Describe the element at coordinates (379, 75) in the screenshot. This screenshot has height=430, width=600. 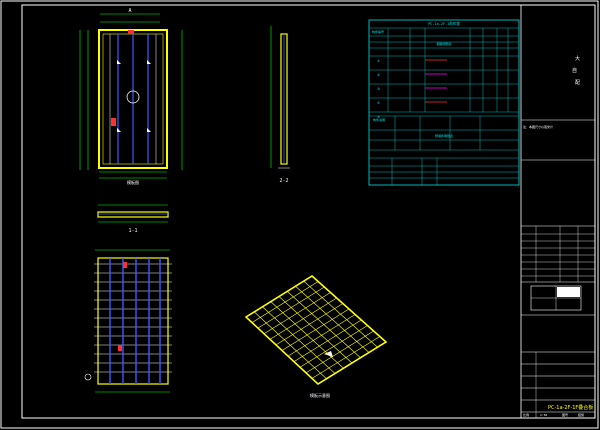
I see `table-row-label: ②` at that location.